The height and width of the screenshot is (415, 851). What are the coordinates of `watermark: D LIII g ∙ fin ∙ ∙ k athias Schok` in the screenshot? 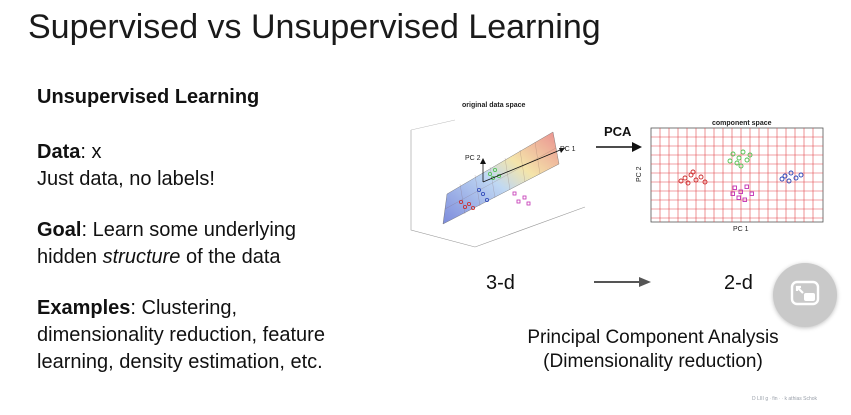 It's located at (785, 399).